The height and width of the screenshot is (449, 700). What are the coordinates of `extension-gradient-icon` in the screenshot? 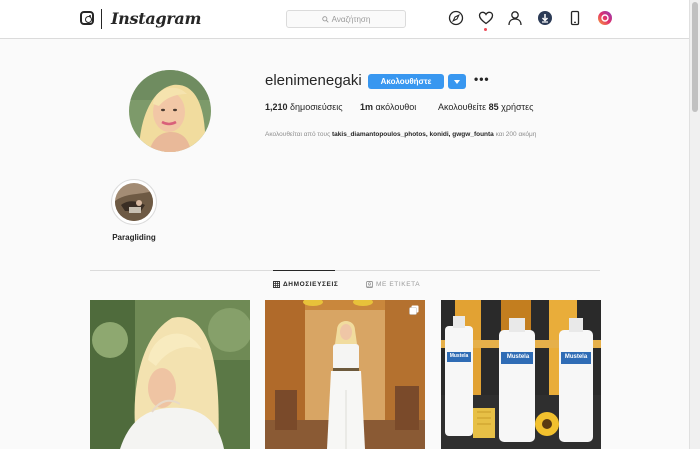 It's located at (605, 18).